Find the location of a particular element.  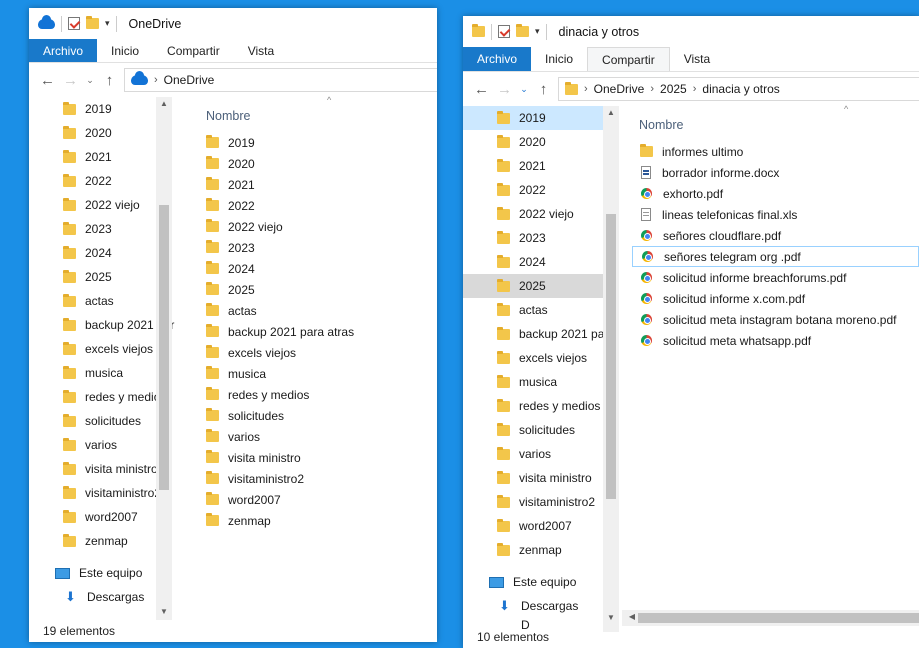

file-row-2019: 2019 is located at coordinates (317, 142).